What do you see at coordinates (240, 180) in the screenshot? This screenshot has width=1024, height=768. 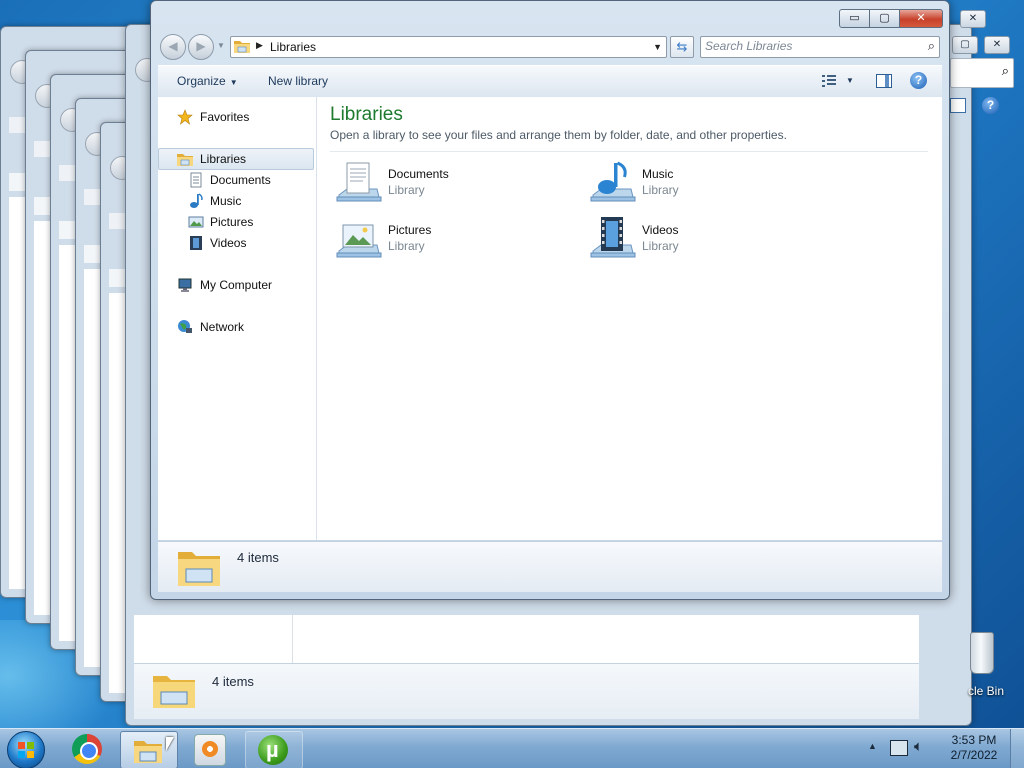 I see `sidebar-item-label: Documents` at bounding box center [240, 180].